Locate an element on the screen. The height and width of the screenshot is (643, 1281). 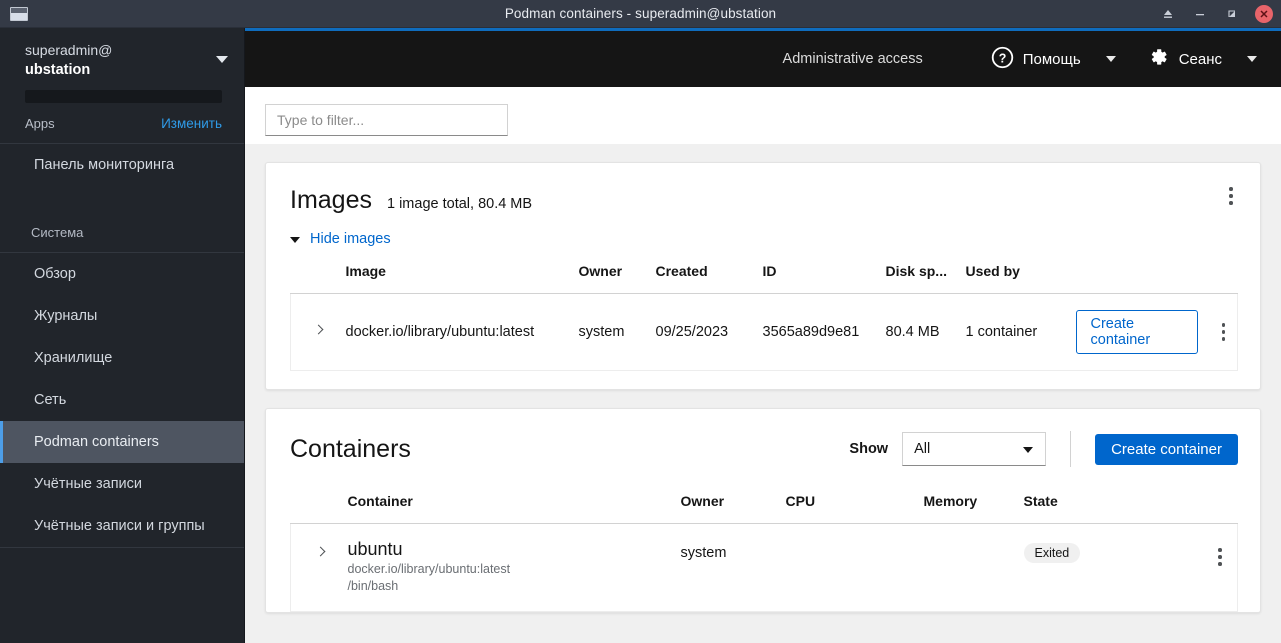
images-col-expand is located at coordinates (318, 276).